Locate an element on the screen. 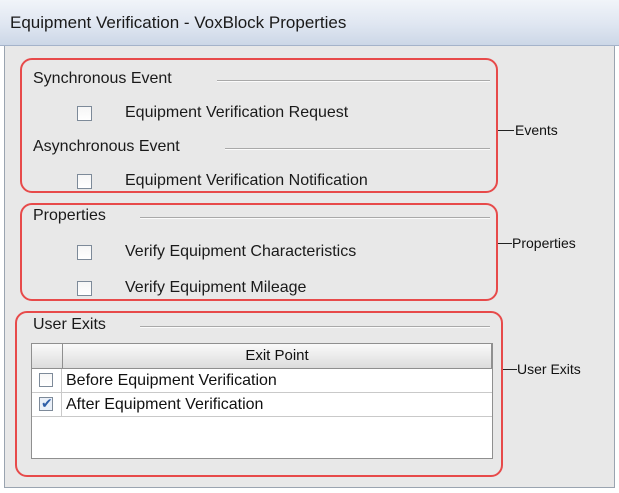  check-icon: ✔ is located at coordinates (47, 403).